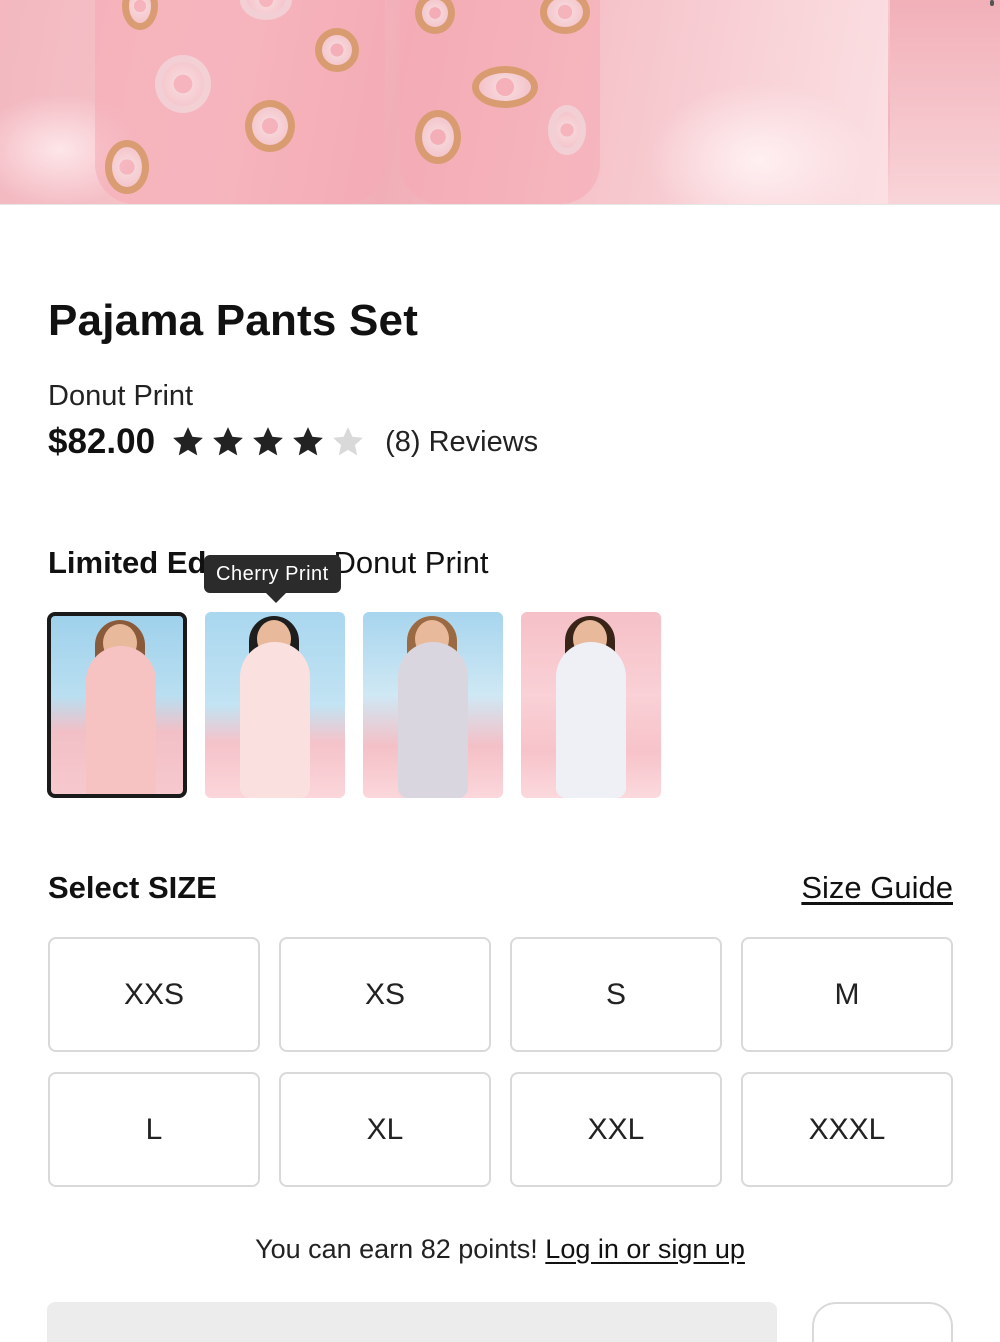 The image size is (1000, 1342). What do you see at coordinates (461, 442) in the screenshot?
I see `reviews-link: (8) Reviews` at bounding box center [461, 442].